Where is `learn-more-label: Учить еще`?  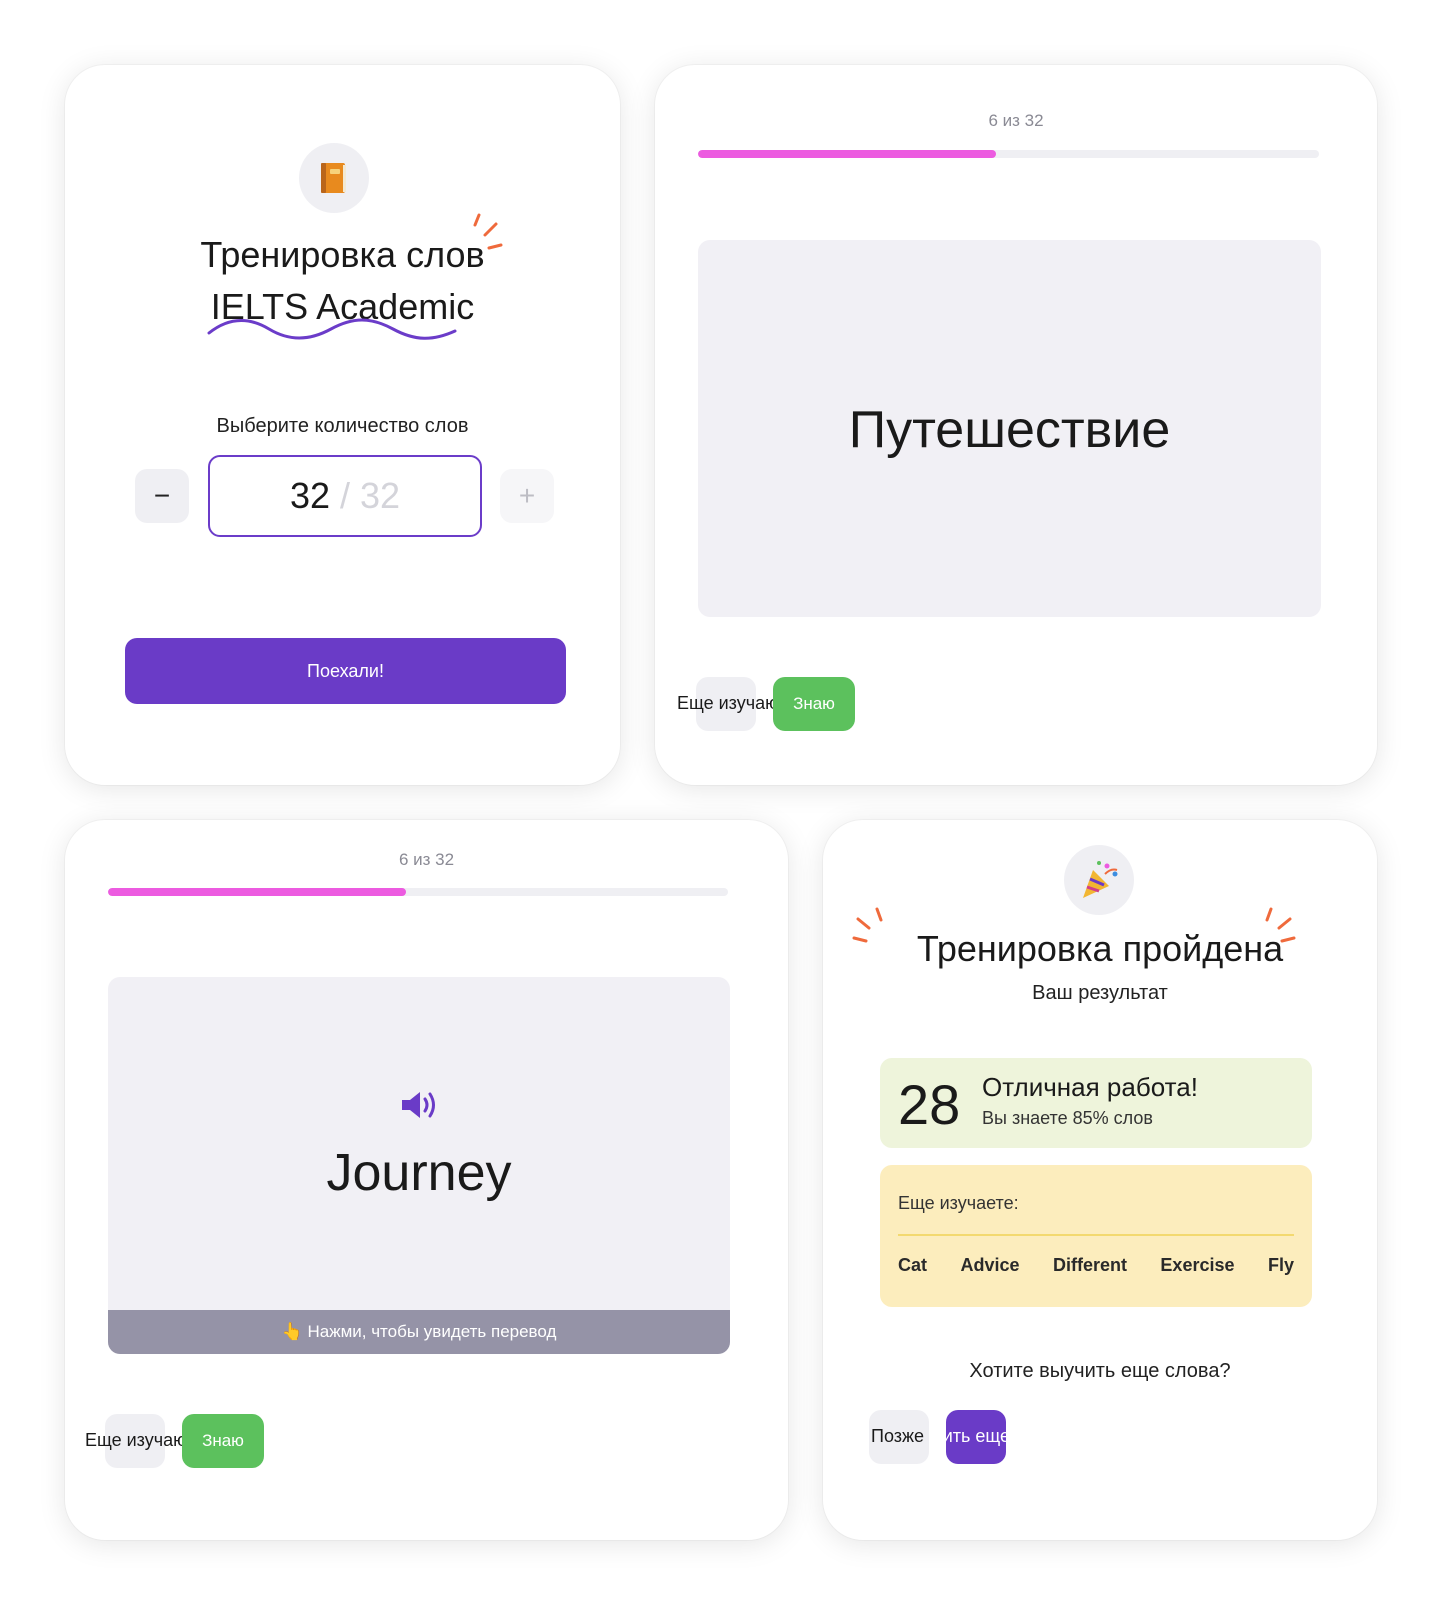 learn-more-label: Учить еще is located at coordinates (976, 1436).